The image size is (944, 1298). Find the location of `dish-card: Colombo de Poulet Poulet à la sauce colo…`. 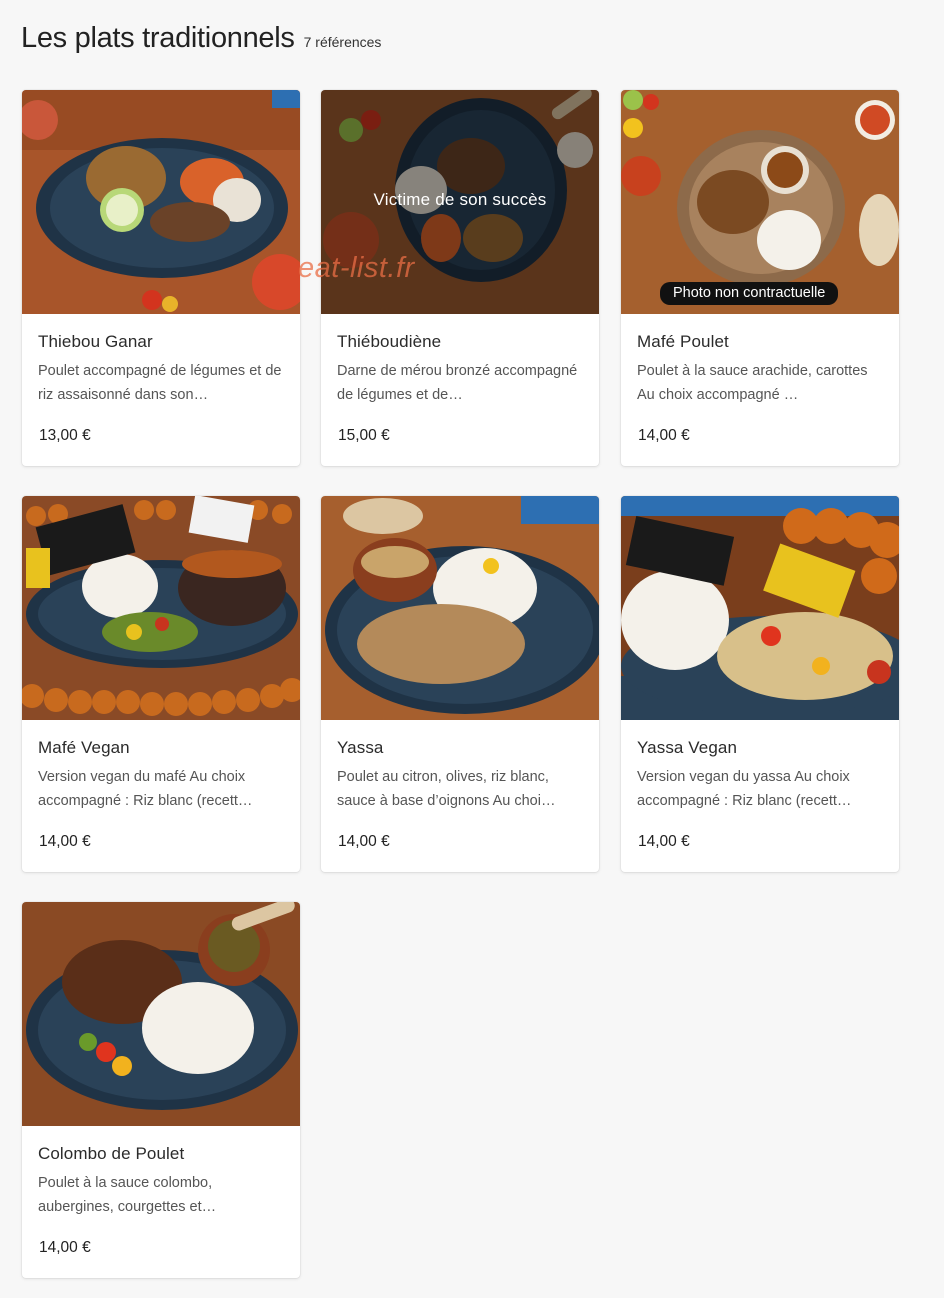

dish-card: Colombo de Poulet Poulet à la sauce colo… is located at coordinates (161, 1090).